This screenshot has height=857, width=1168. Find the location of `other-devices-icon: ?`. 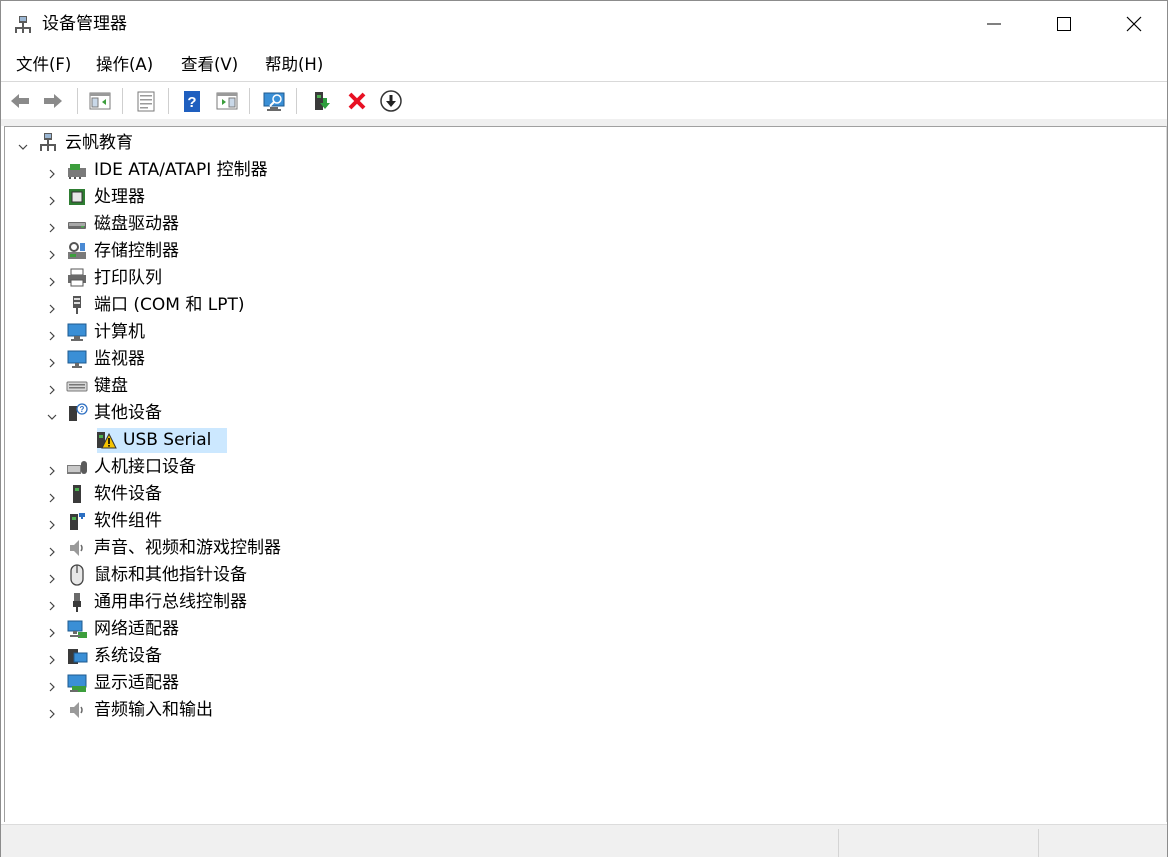

other-devices-icon: ? is located at coordinates (77, 413).